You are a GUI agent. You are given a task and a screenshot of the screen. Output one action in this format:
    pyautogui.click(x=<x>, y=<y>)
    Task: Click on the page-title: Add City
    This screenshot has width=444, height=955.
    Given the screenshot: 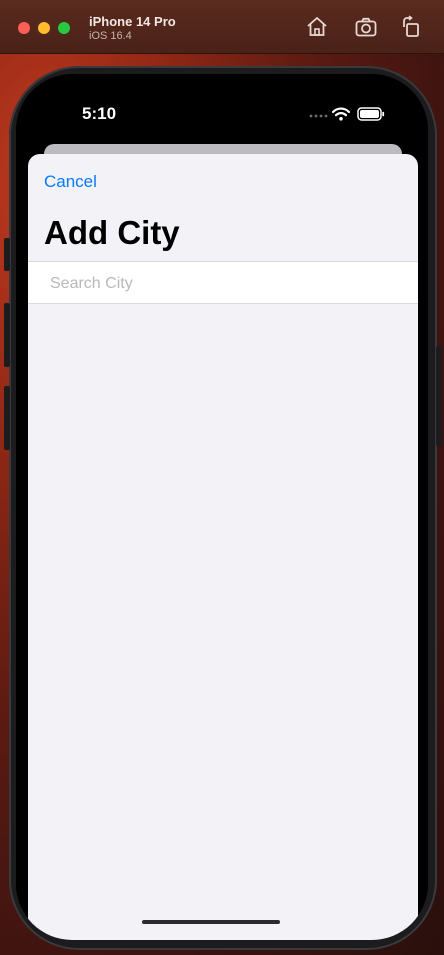 What is the action you would take?
    pyautogui.click(x=112, y=232)
    